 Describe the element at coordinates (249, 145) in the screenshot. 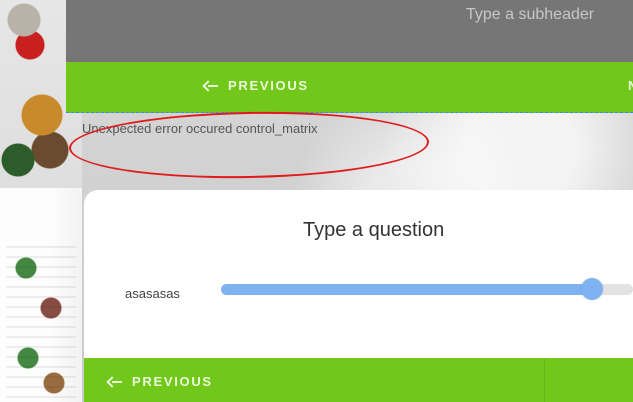

I see `error-highlight-circle` at that location.